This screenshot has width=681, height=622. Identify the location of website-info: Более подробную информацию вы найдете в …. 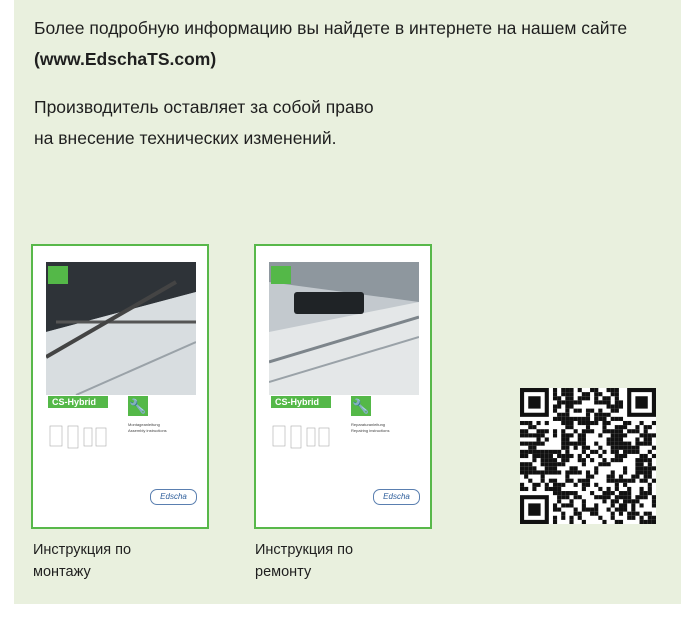
(344, 44).